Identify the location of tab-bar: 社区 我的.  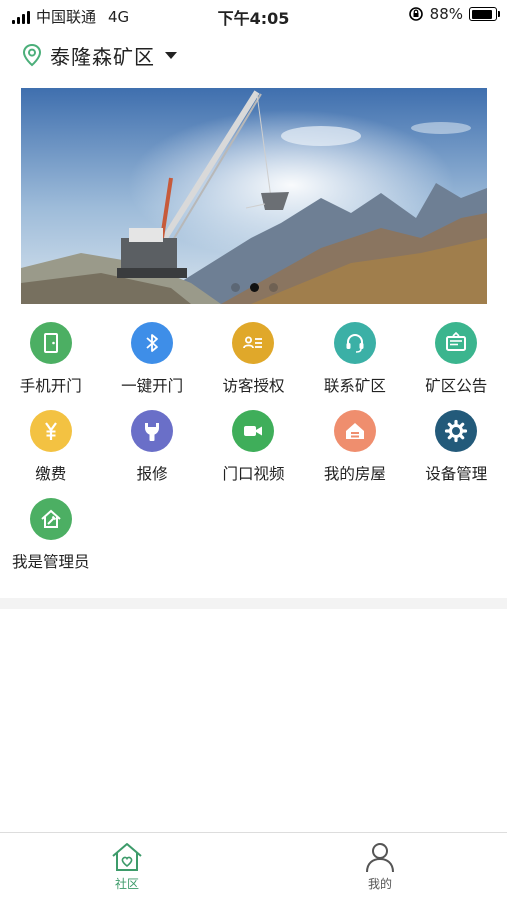
(253, 866).